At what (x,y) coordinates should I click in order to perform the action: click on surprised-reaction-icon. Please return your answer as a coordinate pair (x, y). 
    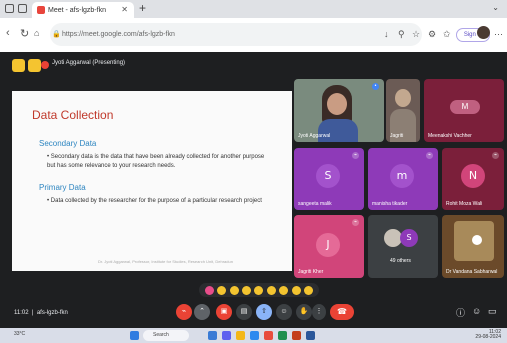
    Looking at the image, I should click on (271, 290).